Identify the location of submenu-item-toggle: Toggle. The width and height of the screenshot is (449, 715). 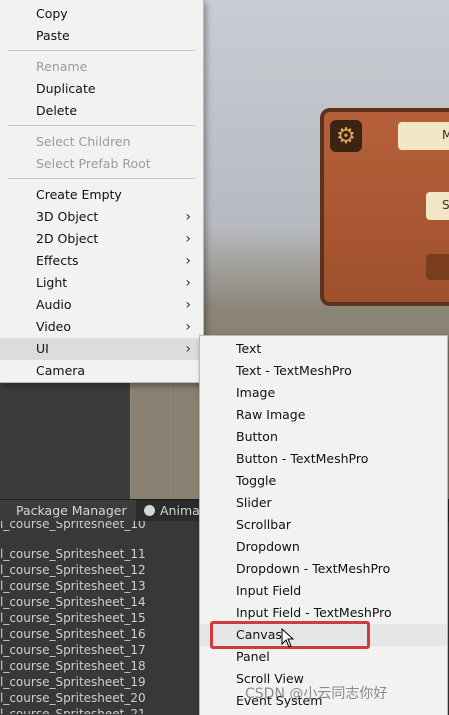
(323, 481).